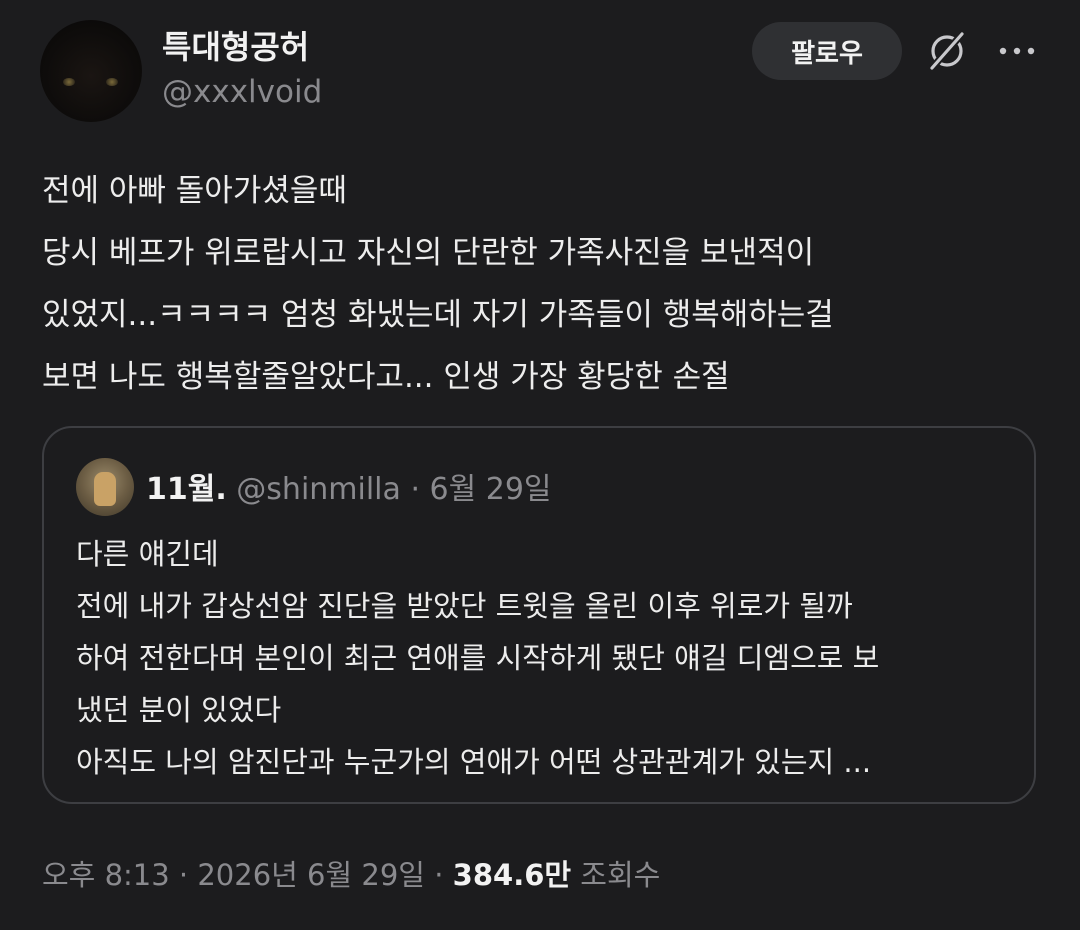 The width and height of the screenshot is (1080, 930). What do you see at coordinates (947, 51) in the screenshot?
I see `grok-icon` at bounding box center [947, 51].